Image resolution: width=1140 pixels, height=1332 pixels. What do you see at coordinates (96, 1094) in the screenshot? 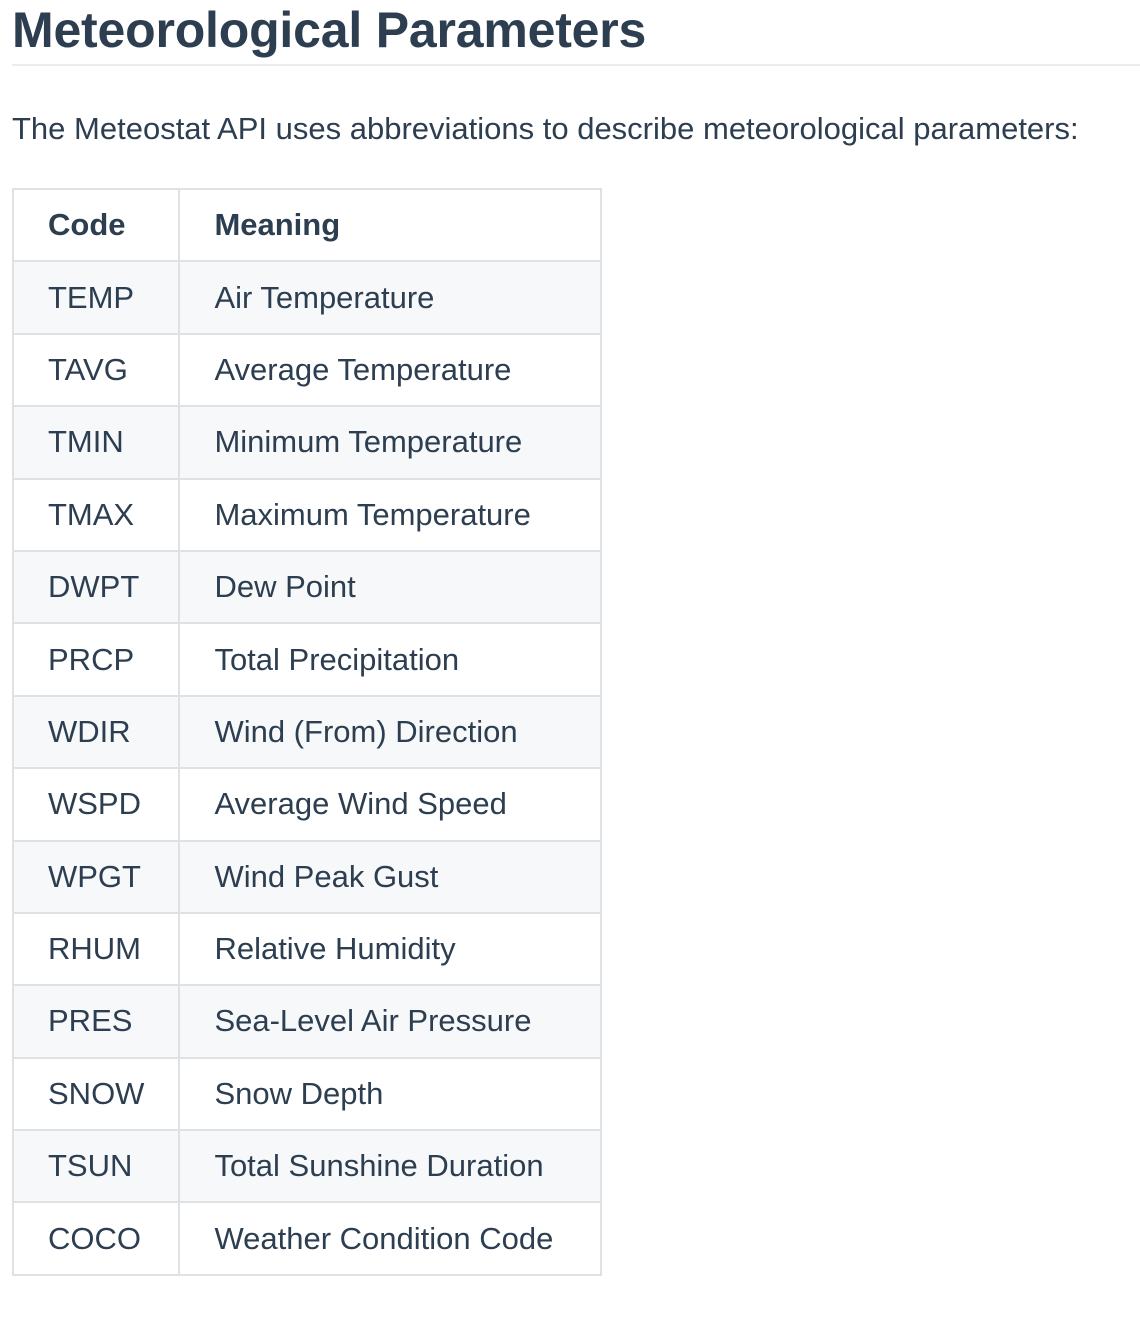
I see `code-cell: SNOW` at bounding box center [96, 1094].